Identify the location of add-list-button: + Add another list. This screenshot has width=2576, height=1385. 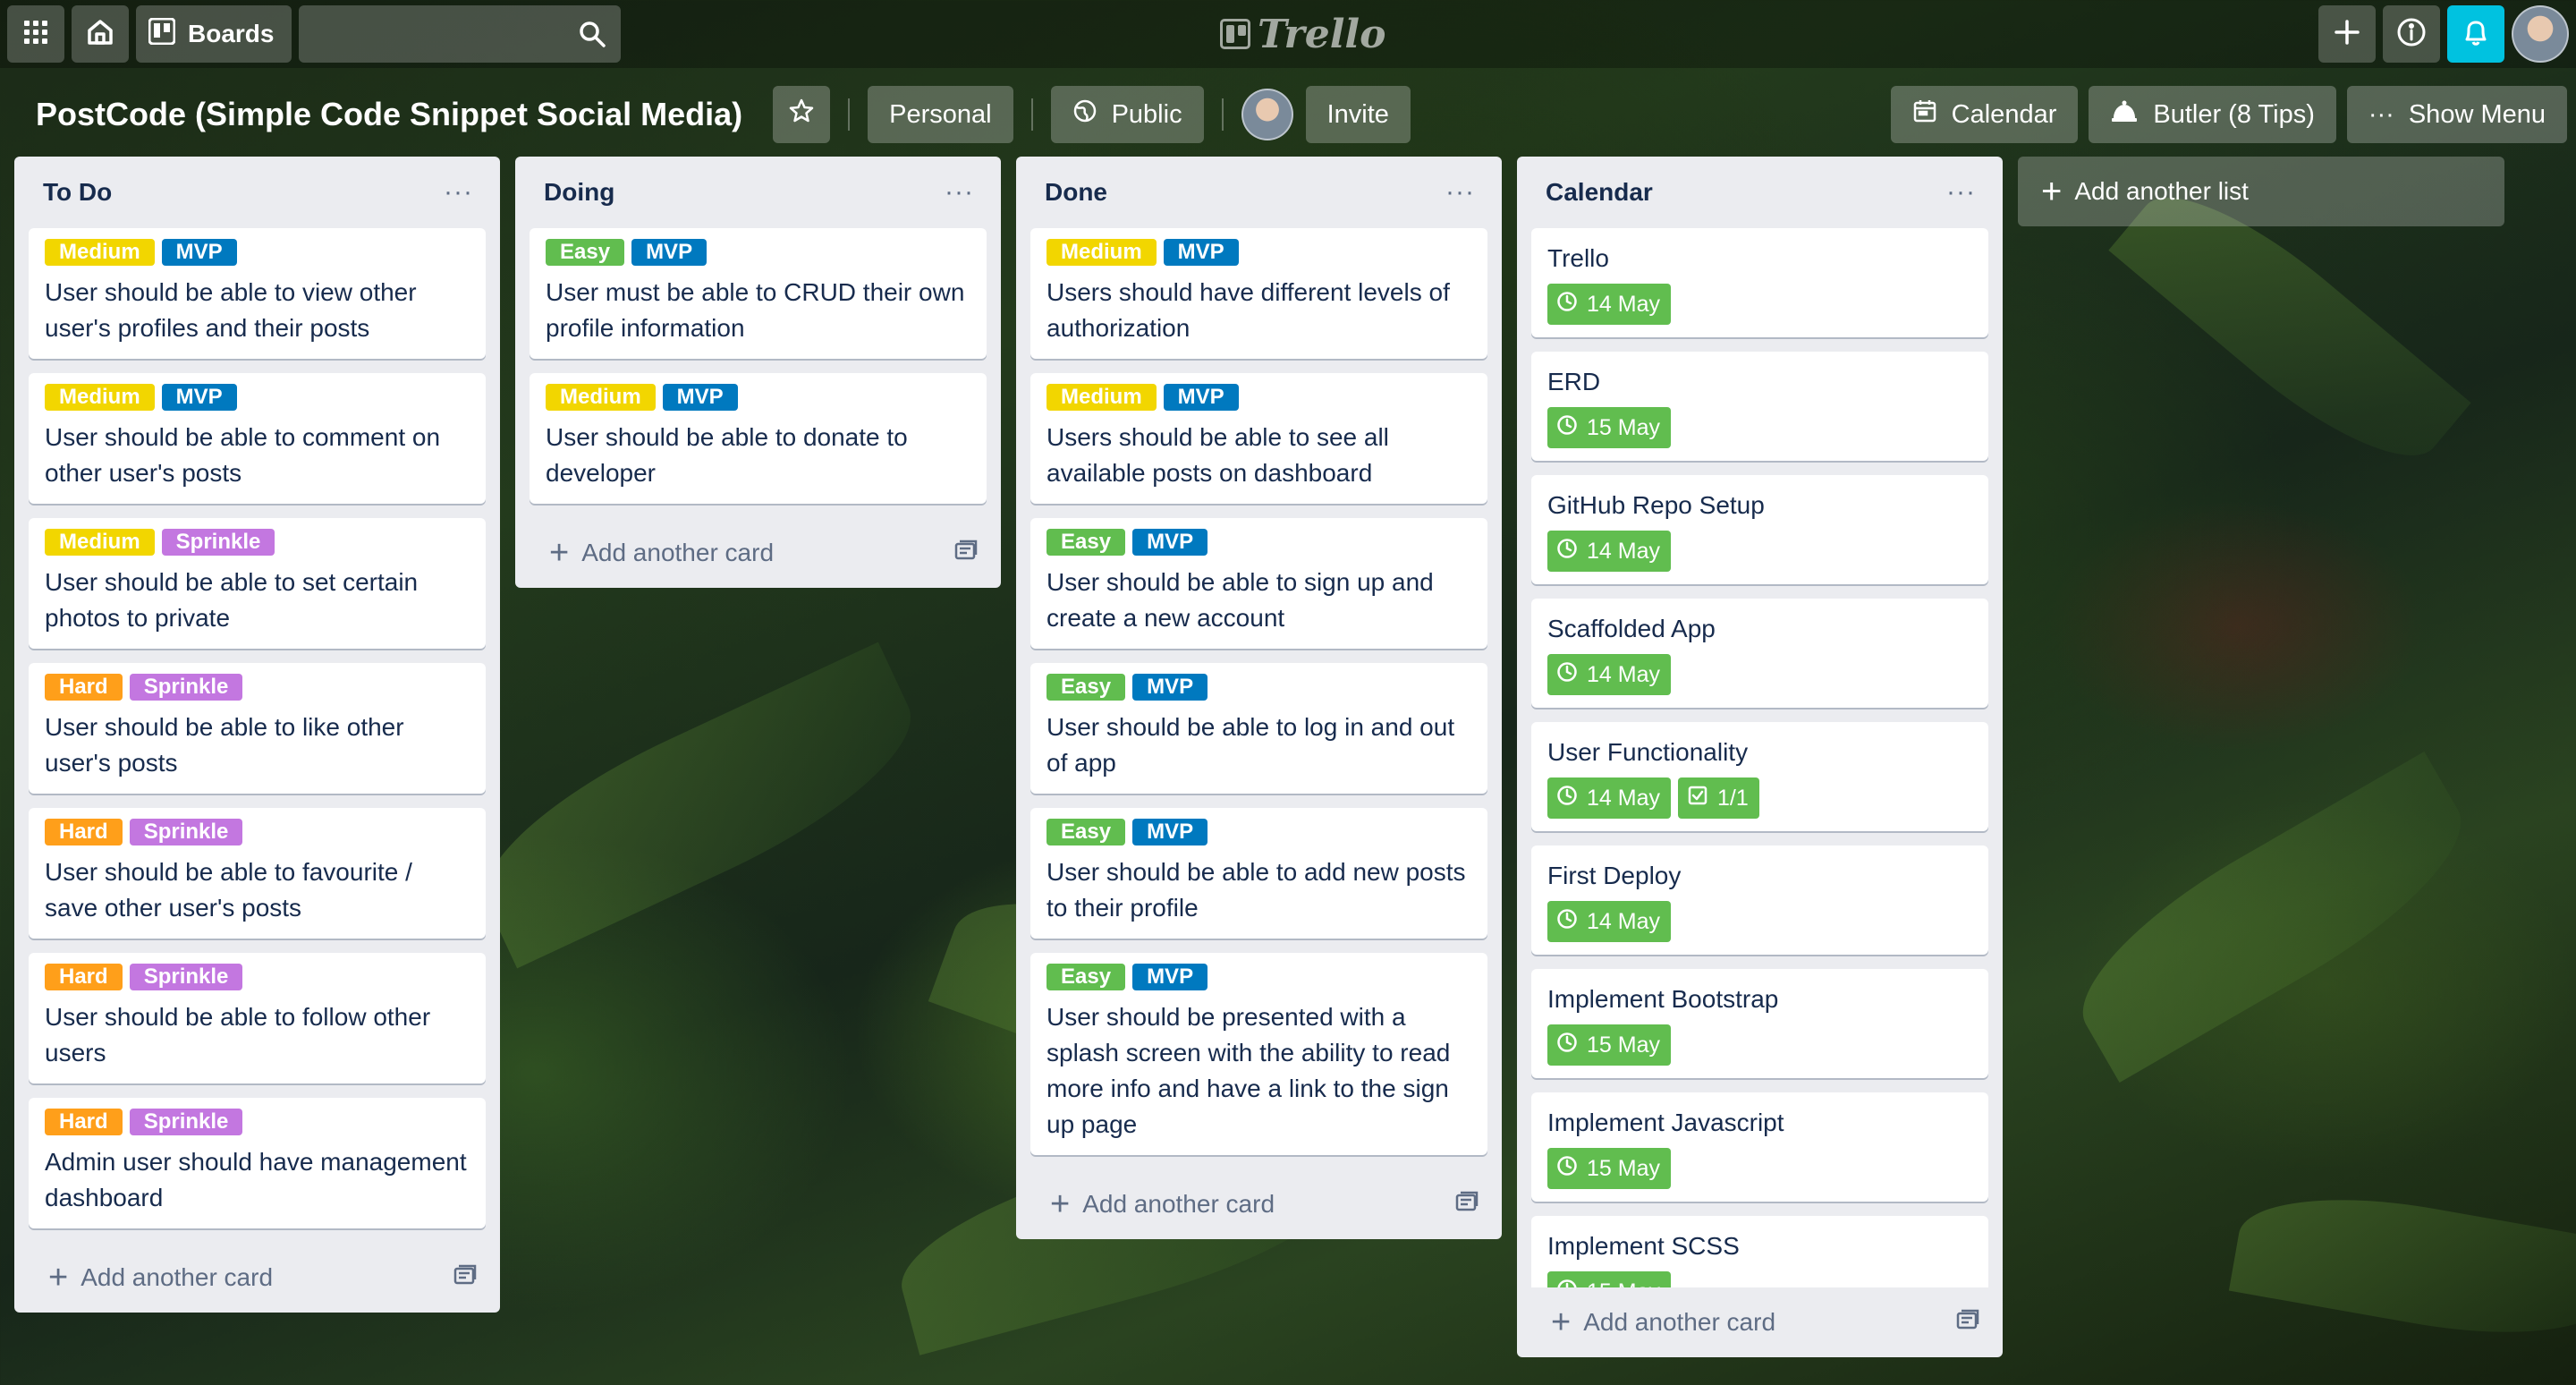
(2261, 191).